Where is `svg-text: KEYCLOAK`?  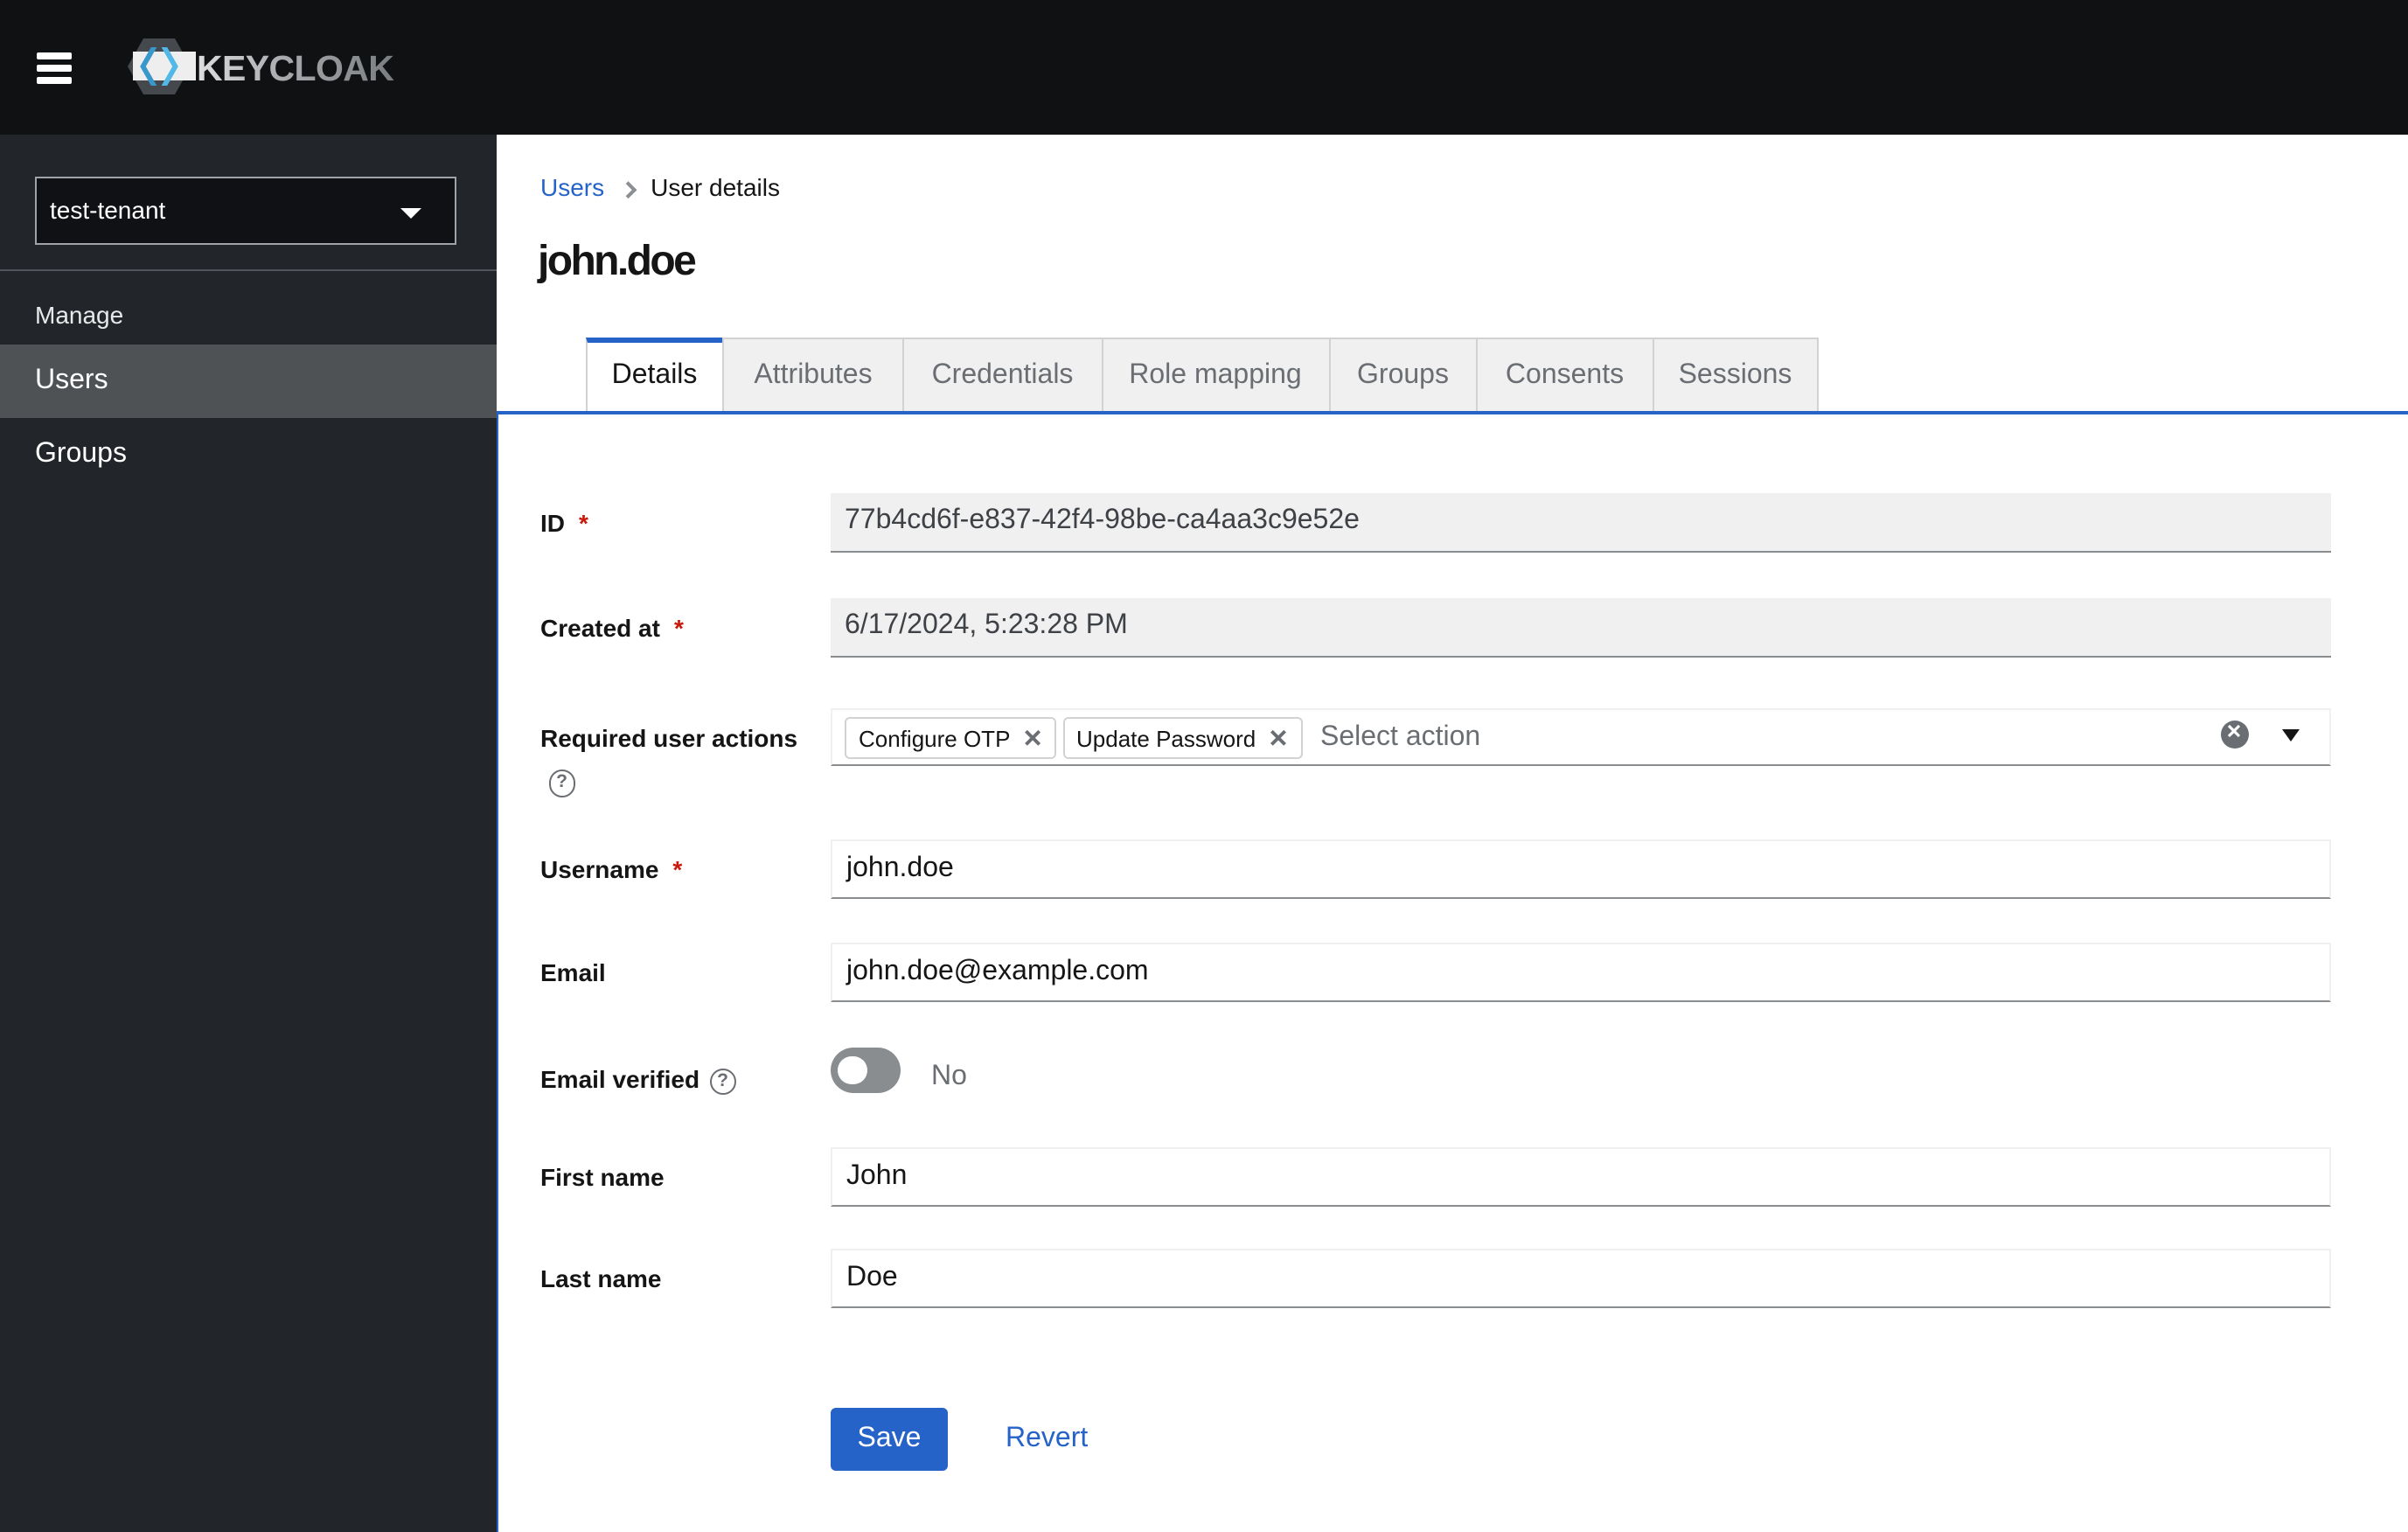 svg-text: KEYCLOAK is located at coordinates (294, 67).